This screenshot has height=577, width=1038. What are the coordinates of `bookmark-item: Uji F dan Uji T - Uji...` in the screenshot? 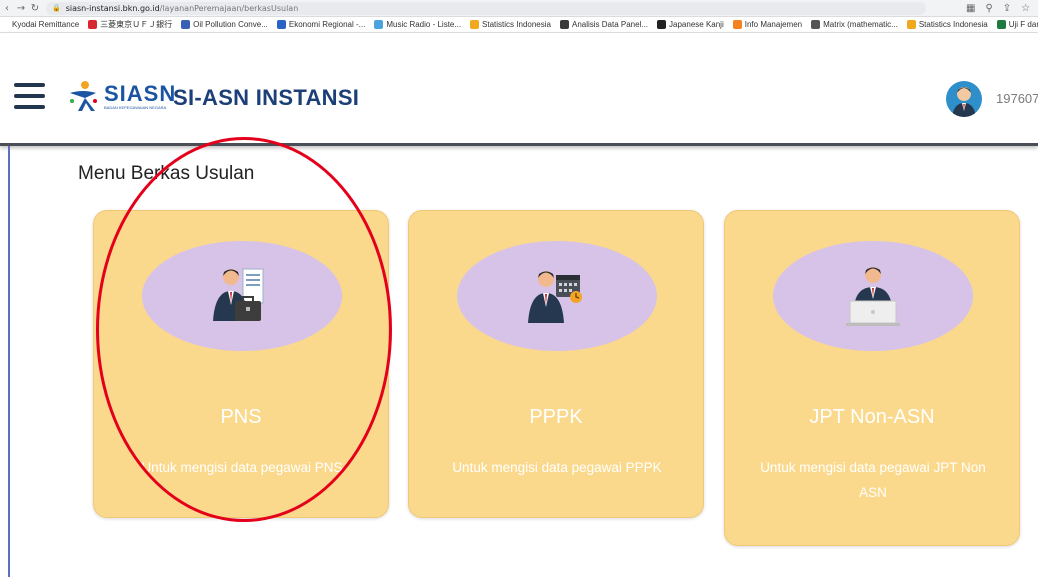 It's located at (1017, 24).